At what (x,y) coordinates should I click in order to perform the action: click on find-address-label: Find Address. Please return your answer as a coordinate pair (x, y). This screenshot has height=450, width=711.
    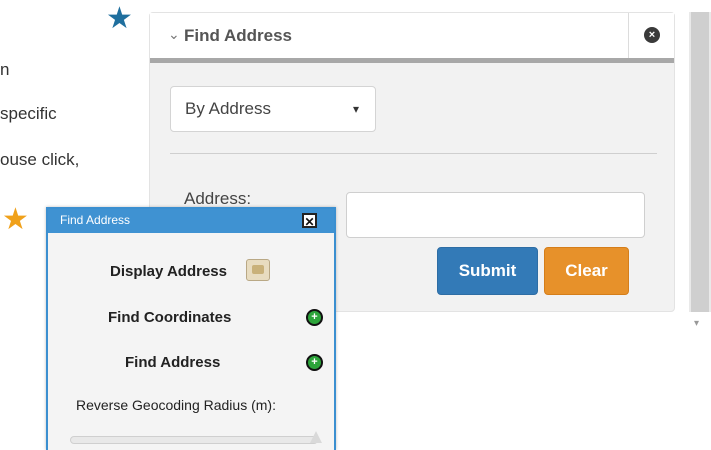
    Looking at the image, I should click on (173, 362).